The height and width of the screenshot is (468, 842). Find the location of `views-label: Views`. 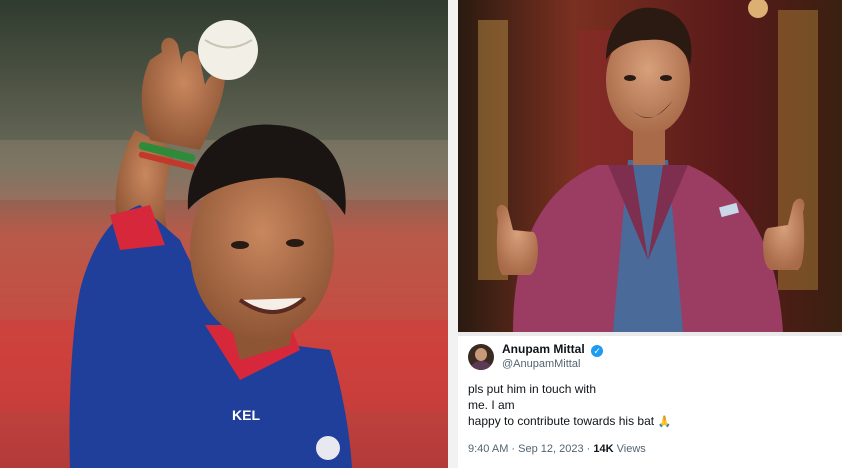

views-label: Views is located at coordinates (631, 449).